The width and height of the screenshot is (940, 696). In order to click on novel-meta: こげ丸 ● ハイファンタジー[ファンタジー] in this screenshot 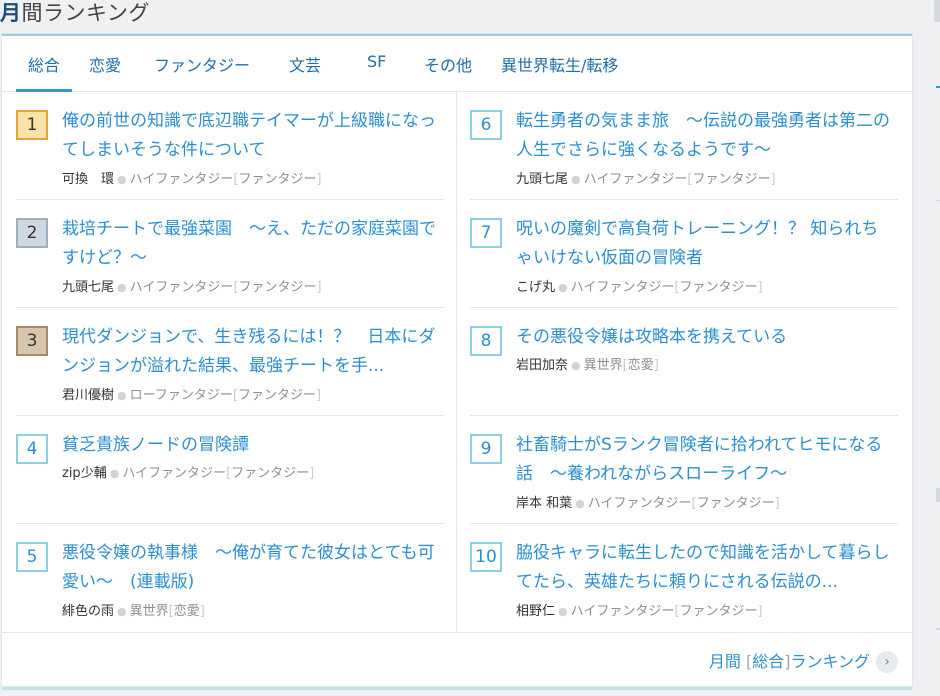, I will do `click(639, 287)`.